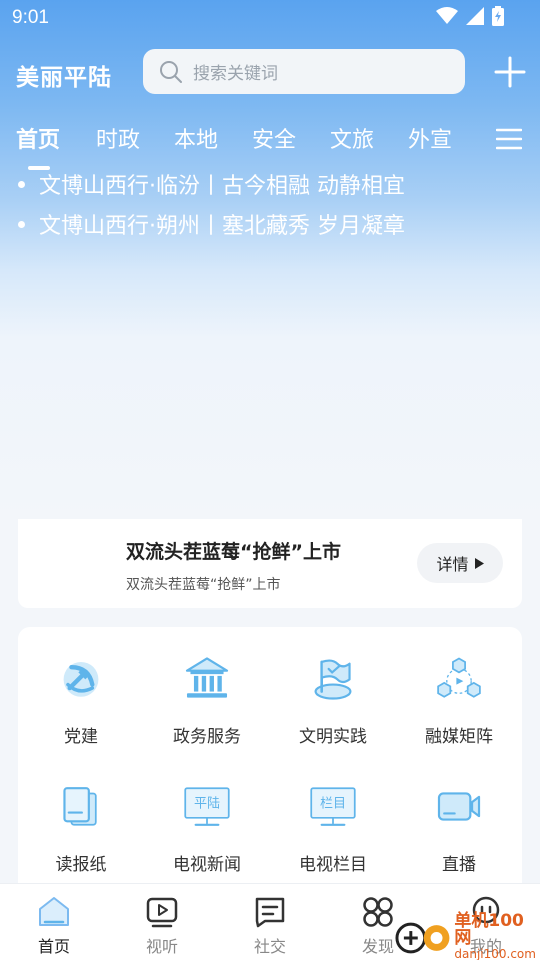 The height and width of the screenshot is (960, 540). What do you see at coordinates (53, 946) in the screenshot?
I see `nav-label: 首页` at bounding box center [53, 946].